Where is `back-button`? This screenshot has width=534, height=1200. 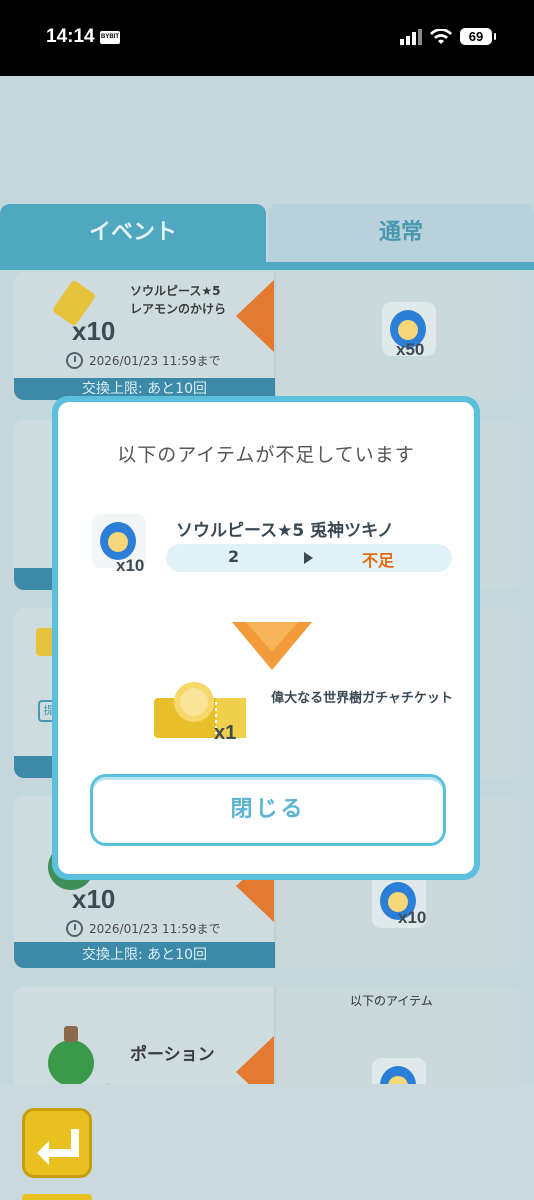 back-button is located at coordinates (57, 1143).